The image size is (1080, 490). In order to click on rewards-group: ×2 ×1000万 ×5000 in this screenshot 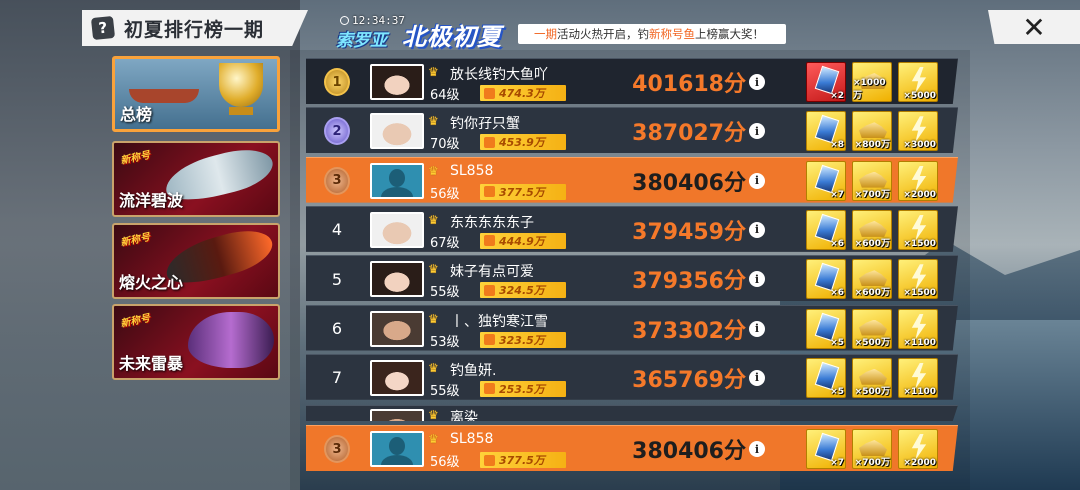, I will do `click(872, 82)`.